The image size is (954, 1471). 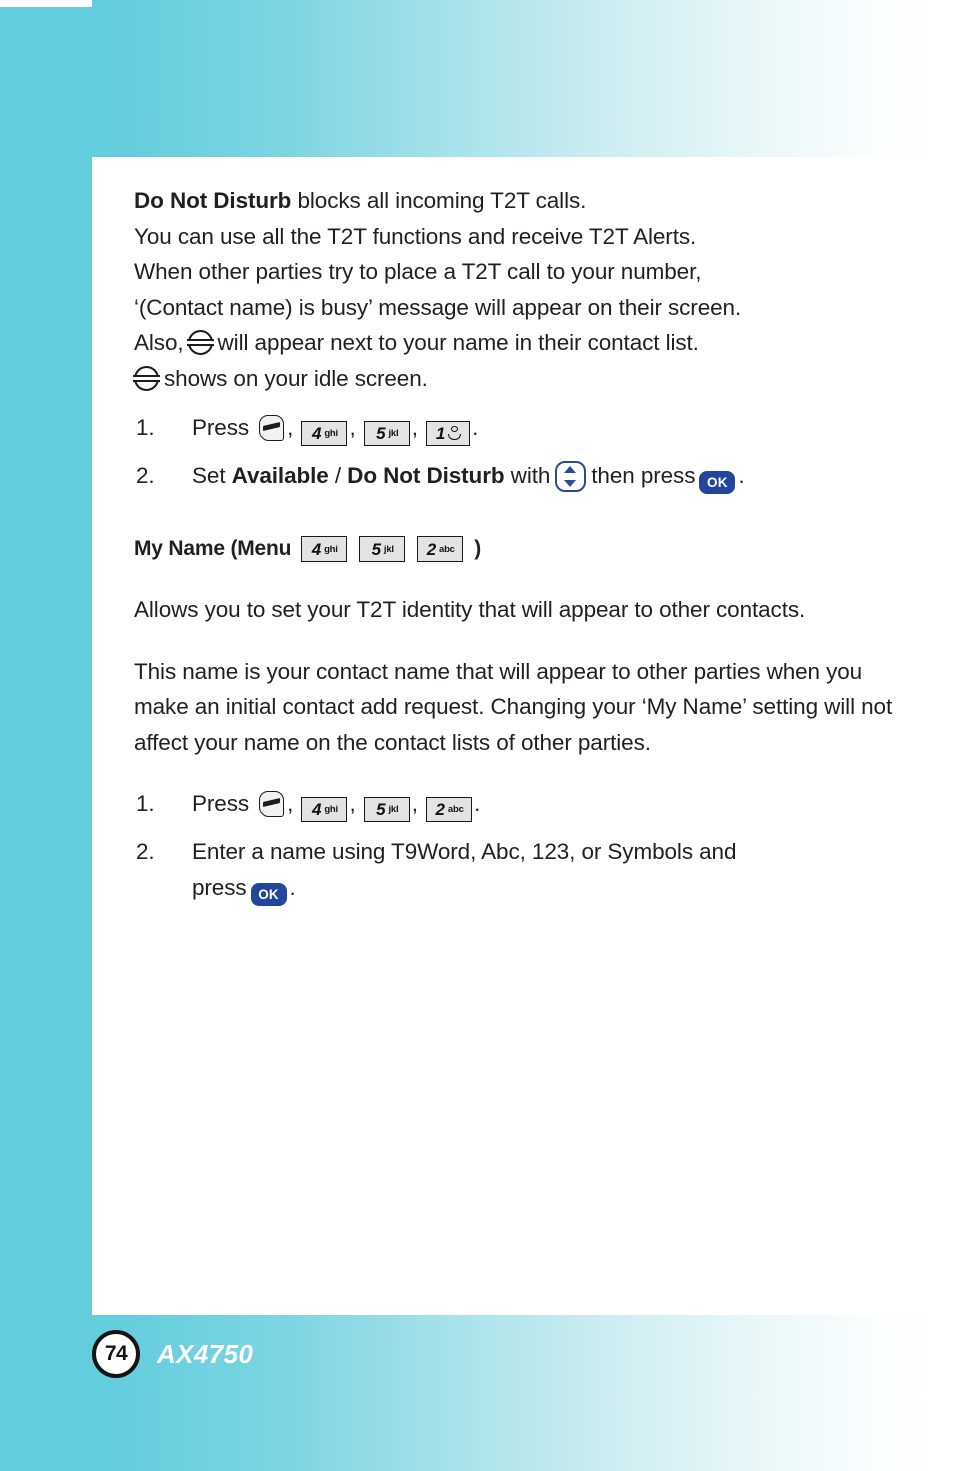 What do you see at coordinates (145, 804) in the screenshot?
I see `my-name-step-1-number: 1.` at bounding box center [145, 804].